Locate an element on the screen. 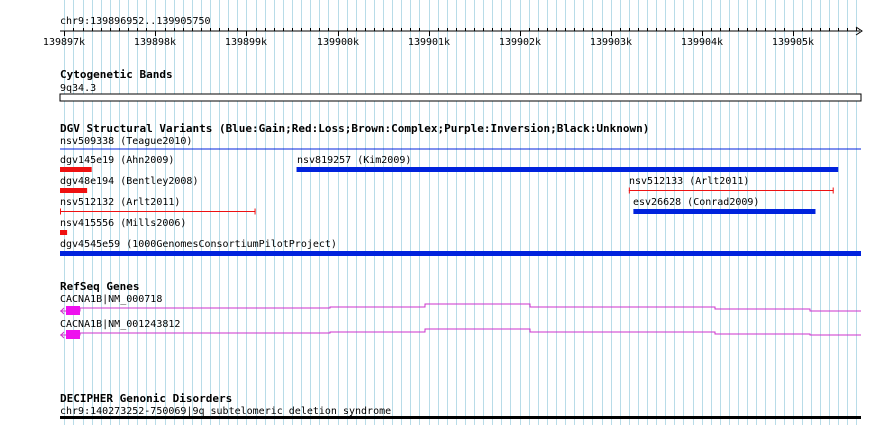  dgv-feature-nsv512132: nsv512132 (Arlt2011) is located at coordinates (158, 206).